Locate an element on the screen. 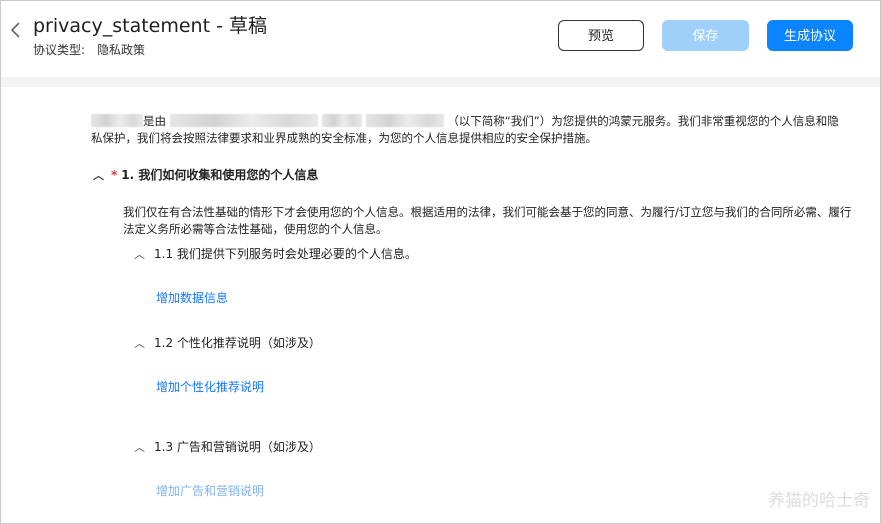 This screenshot has width=881, height=524. add-personalized-recommendation-link: 增加个性化推荐说明 is located at coordinates (210, 386).